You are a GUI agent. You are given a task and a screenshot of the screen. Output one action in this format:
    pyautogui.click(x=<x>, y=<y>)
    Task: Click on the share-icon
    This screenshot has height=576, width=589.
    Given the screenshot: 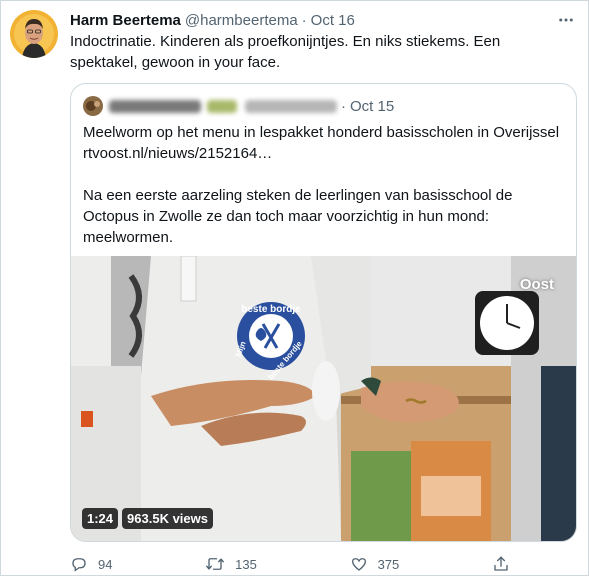 What is the action you would take?
    pyautogui.click(x=501, y=564)
    